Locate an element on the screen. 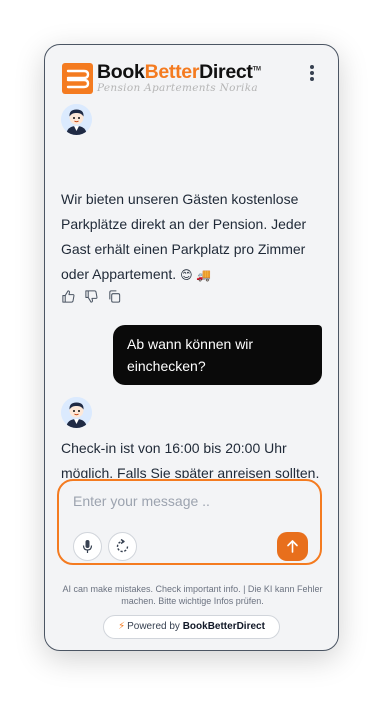 This screenshot has width=383, height=707. reset-chat-button is located at coordinates (122, 546).